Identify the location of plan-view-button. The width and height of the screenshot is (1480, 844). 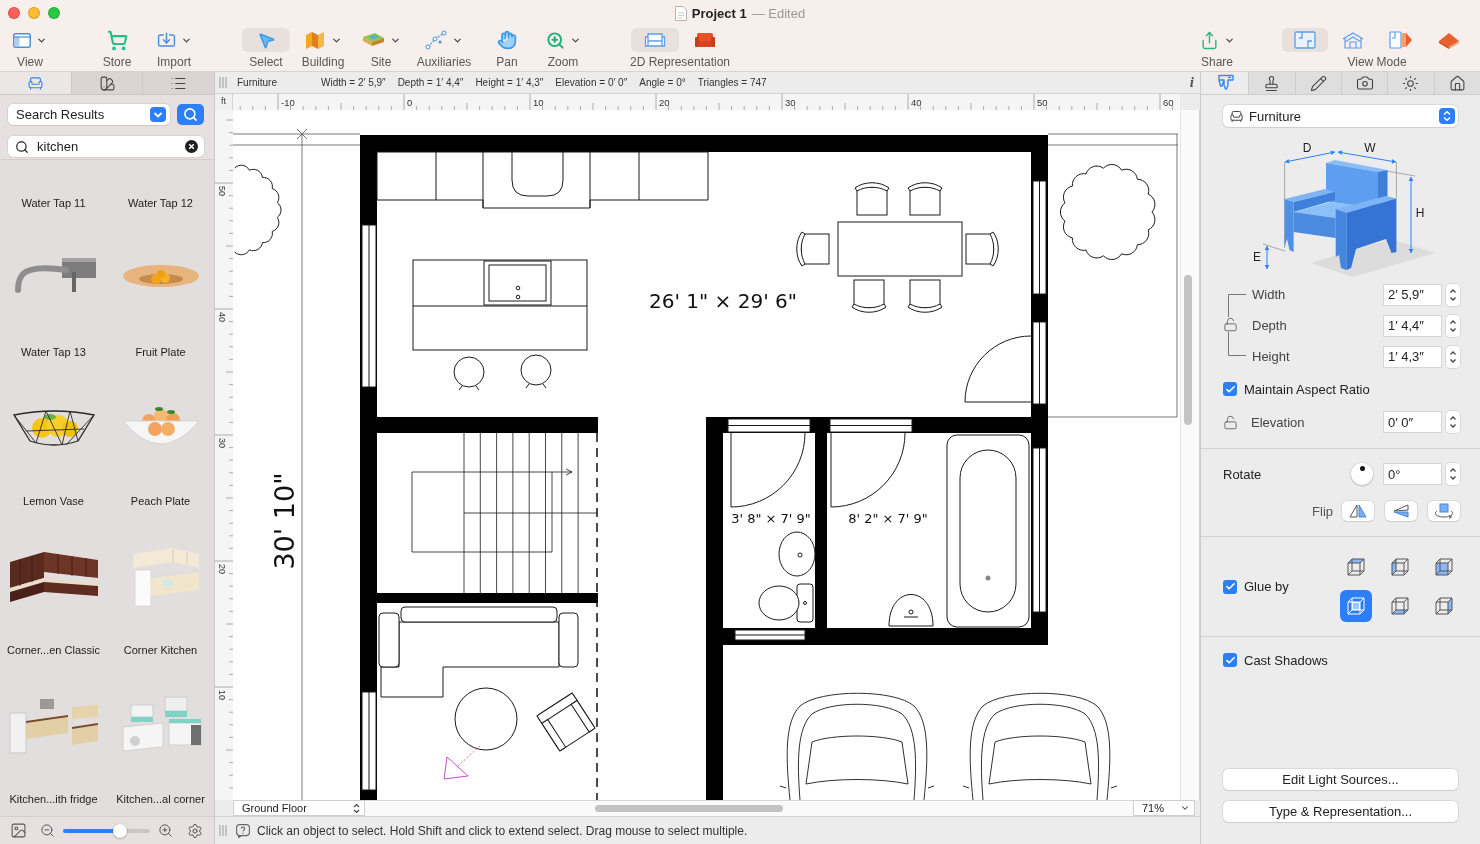
(1305, 40).